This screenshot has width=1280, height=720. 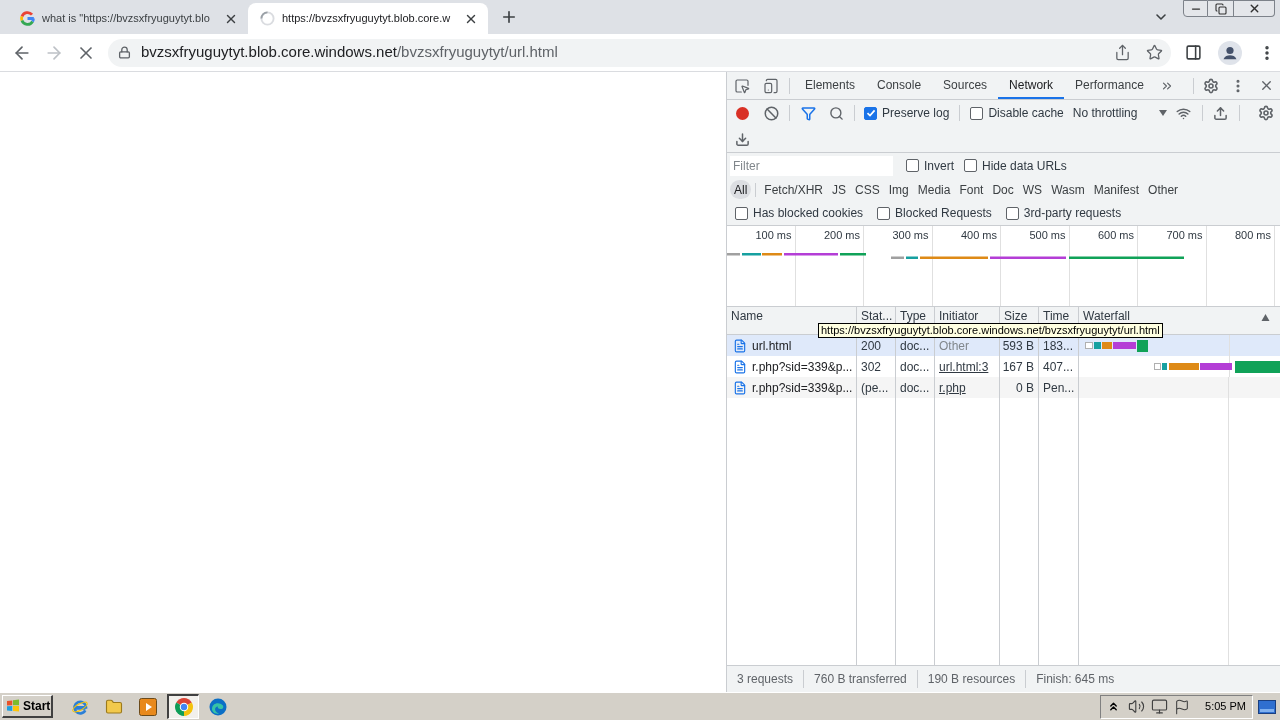 What do you see at coordinates (910, 235) in the screenshot?
I see `time-tick-label: 300 ms` at bounding box center [910, 235].